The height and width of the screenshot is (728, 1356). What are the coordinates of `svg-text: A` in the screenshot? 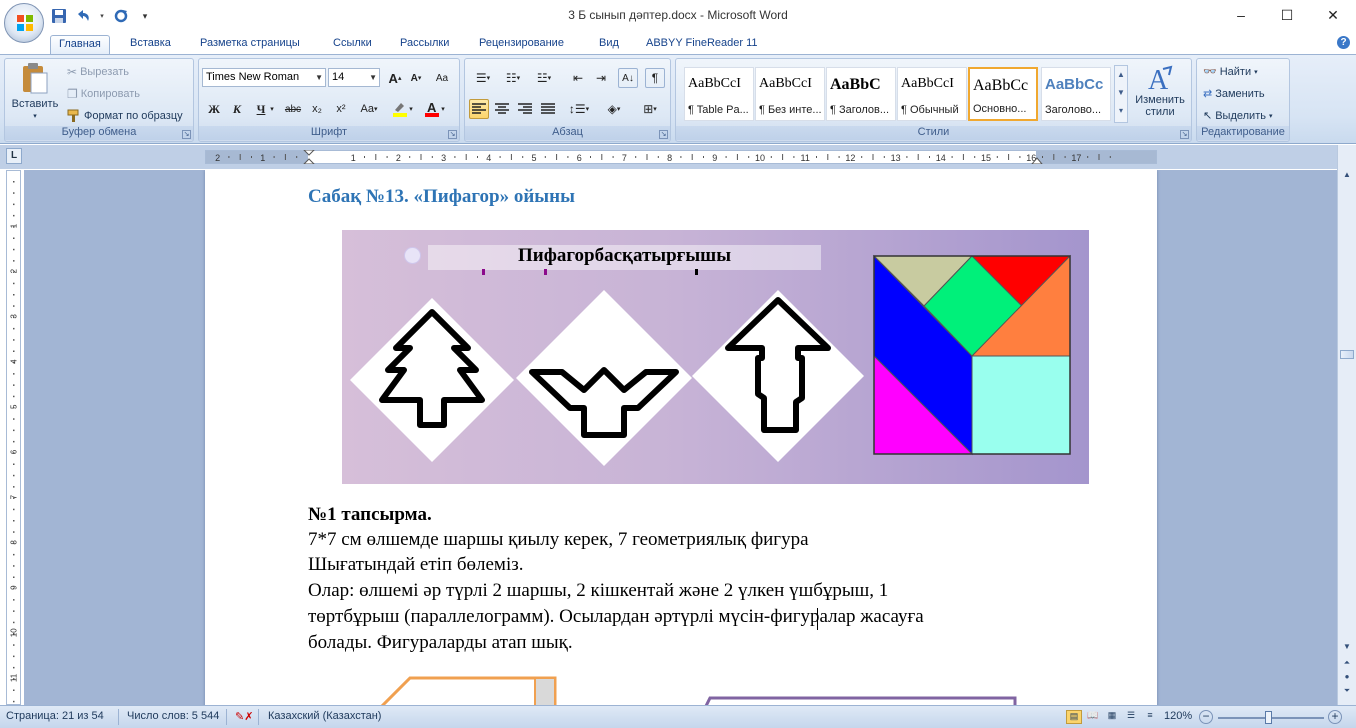 It's located at (432, 107).